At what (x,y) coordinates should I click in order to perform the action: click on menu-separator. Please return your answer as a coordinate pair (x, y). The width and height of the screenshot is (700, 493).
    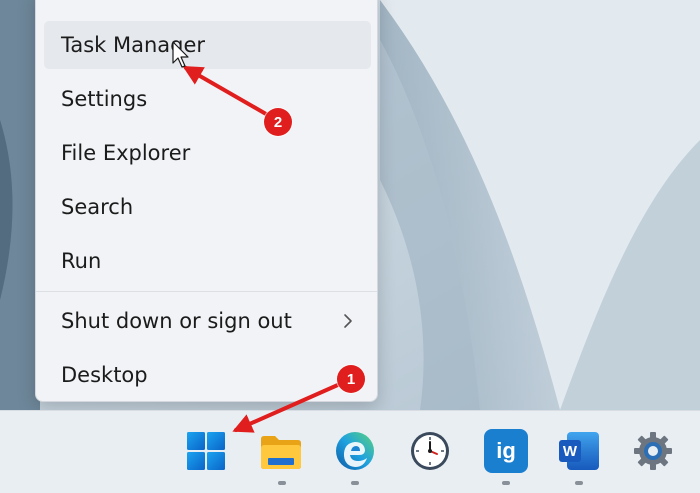
    Looking at the image, I should click on (206, 291).